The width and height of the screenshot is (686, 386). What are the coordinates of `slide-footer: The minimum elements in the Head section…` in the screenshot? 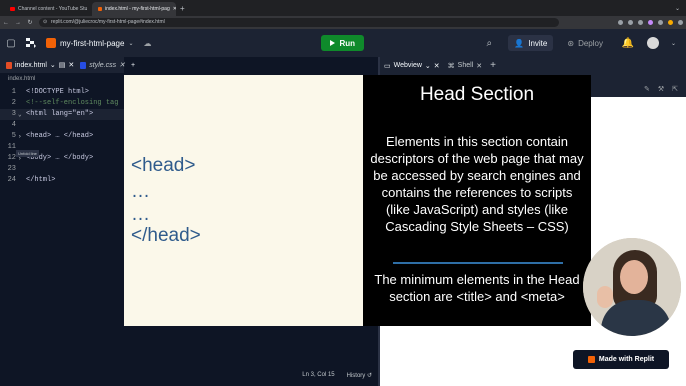 It's located at (477, 288).